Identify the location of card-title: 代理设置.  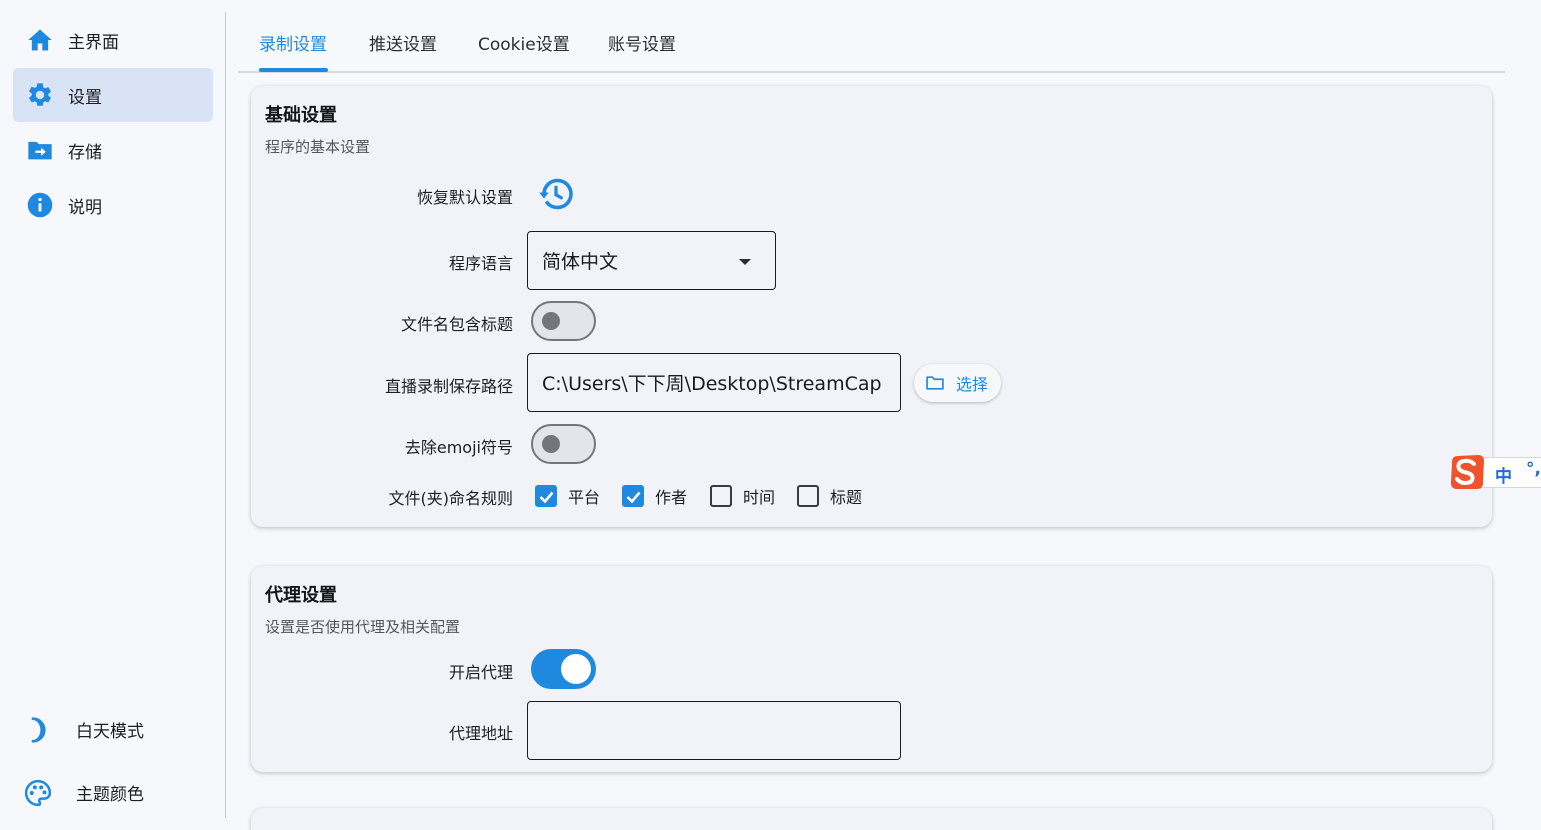
(301, 595).